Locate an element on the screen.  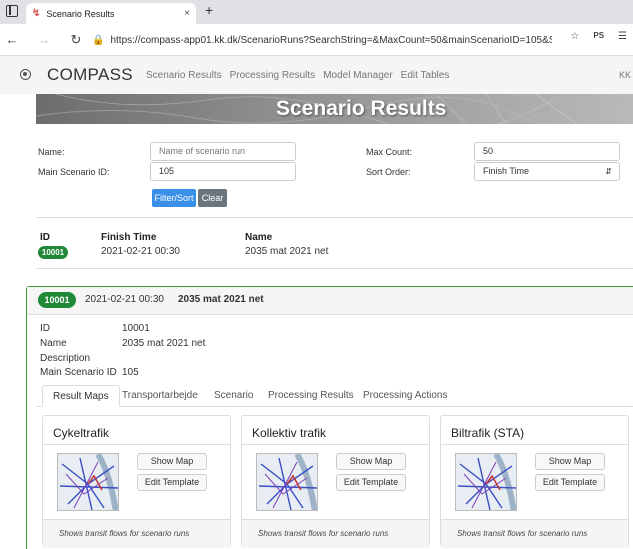
sort-order-select: Finish Time ⇵ is located at coordinates (547, 171).